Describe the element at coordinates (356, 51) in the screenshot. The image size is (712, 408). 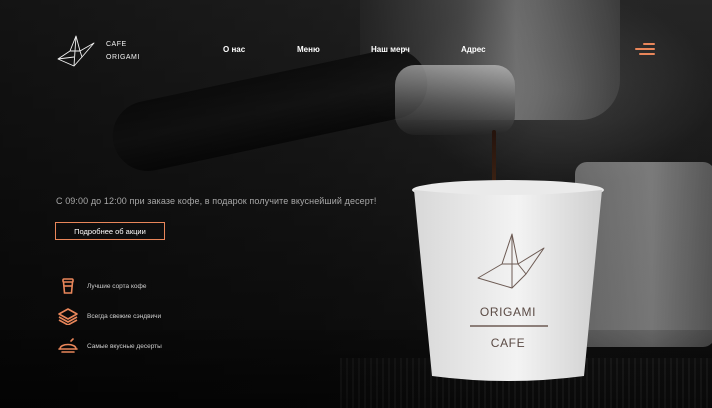
I see `main-nav: О нас Меню Наш мерч Адрес` at that location.